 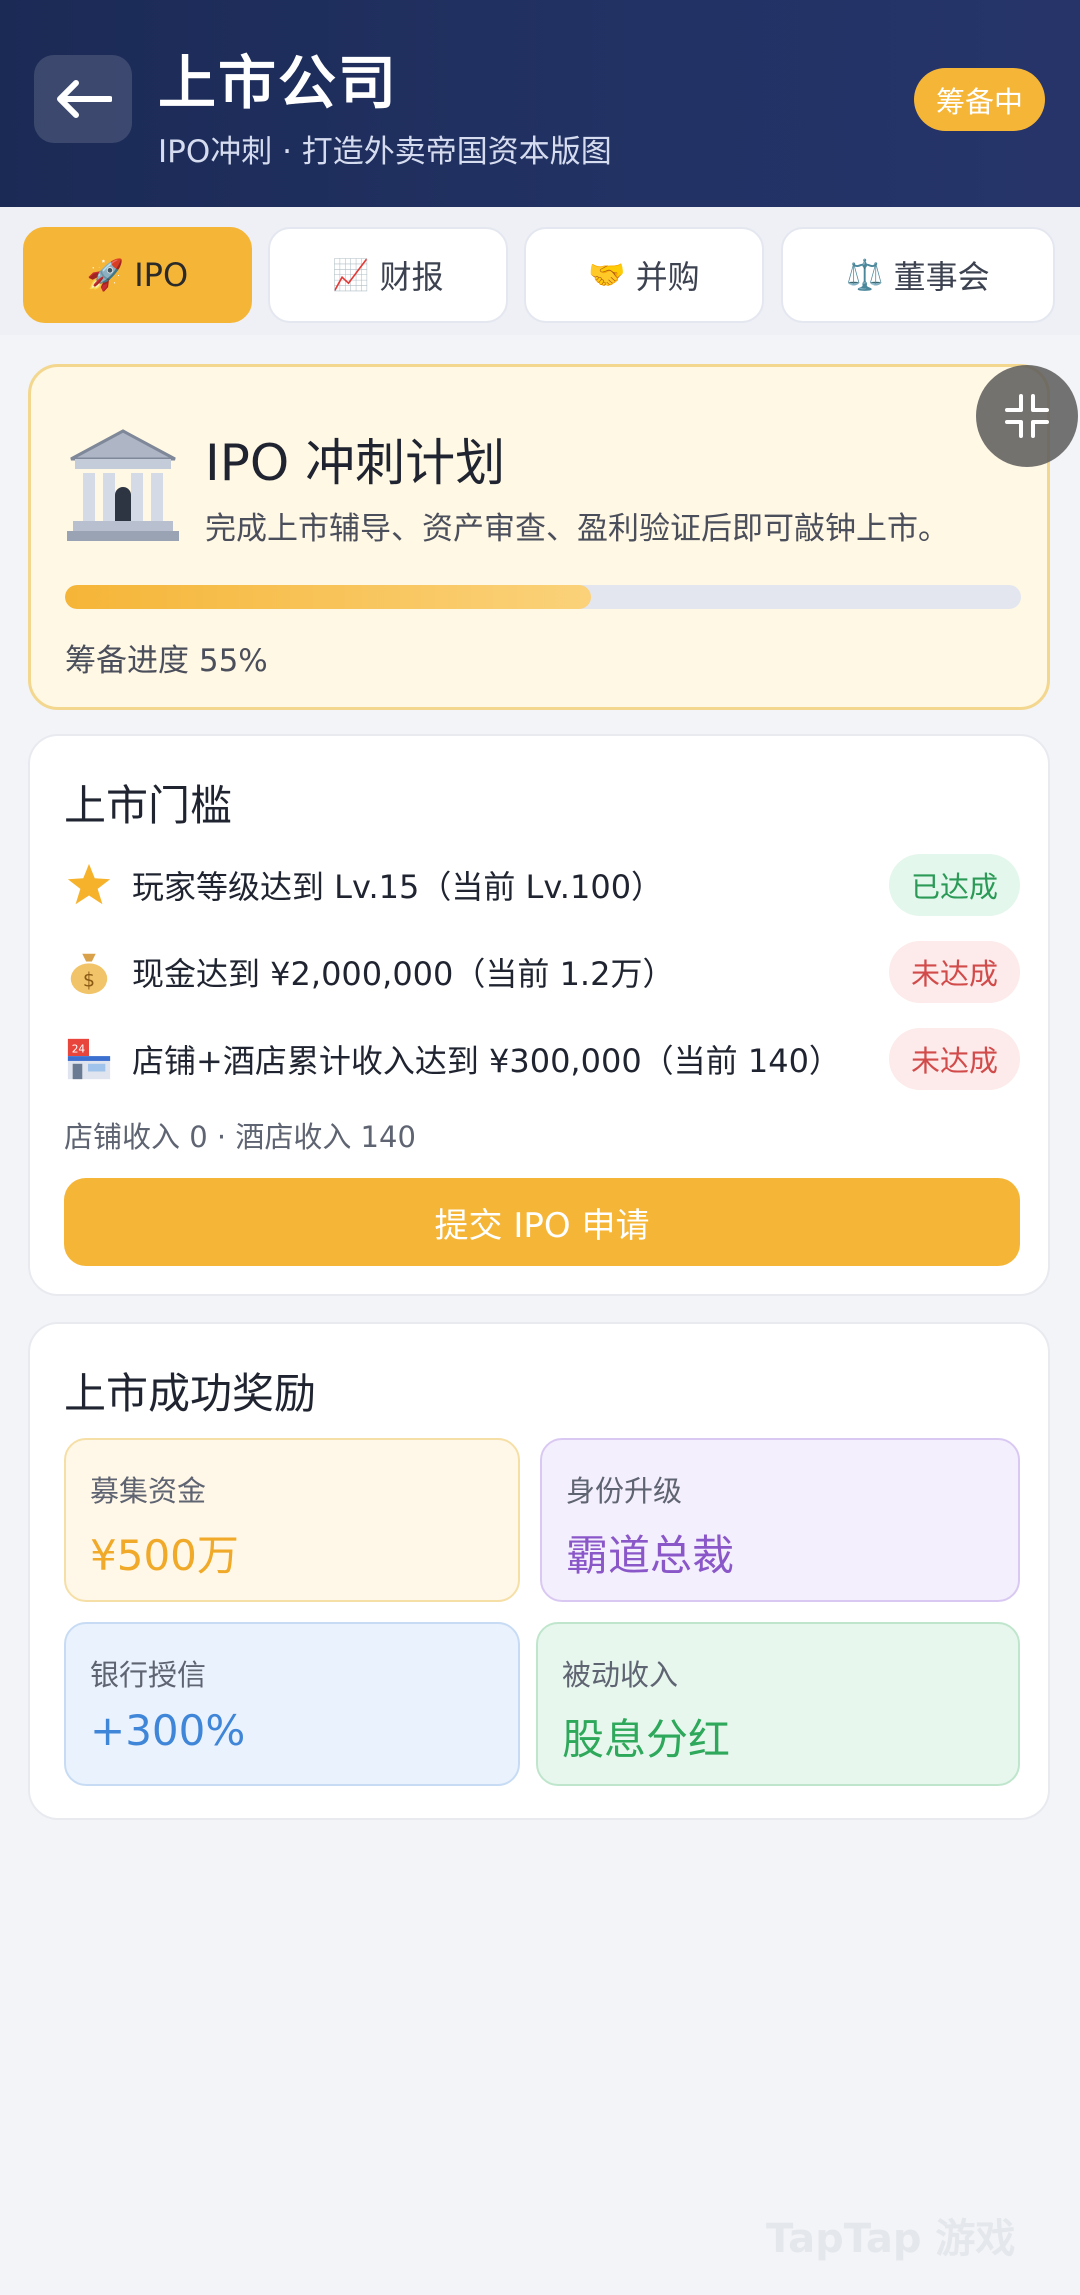 What do you see at coordinates (954, 885) in the screenshot?
I see `status-badge: 已达成` at bounding box center [954, 885].